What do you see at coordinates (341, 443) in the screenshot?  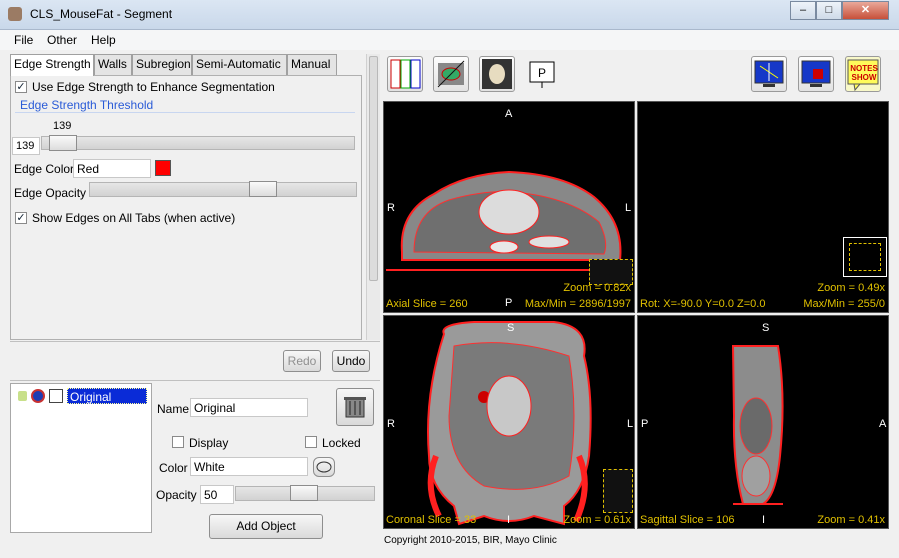 I see `locked-label: Locked` at bounding box center [341, 443].